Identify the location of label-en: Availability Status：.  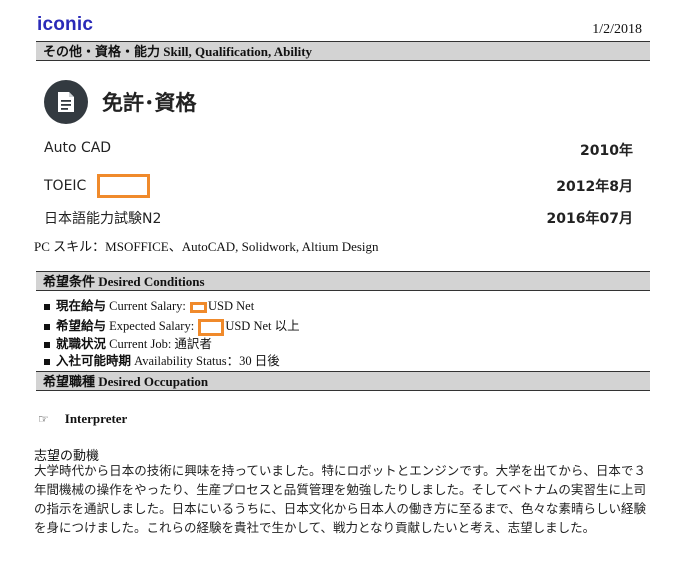
(187, 361).